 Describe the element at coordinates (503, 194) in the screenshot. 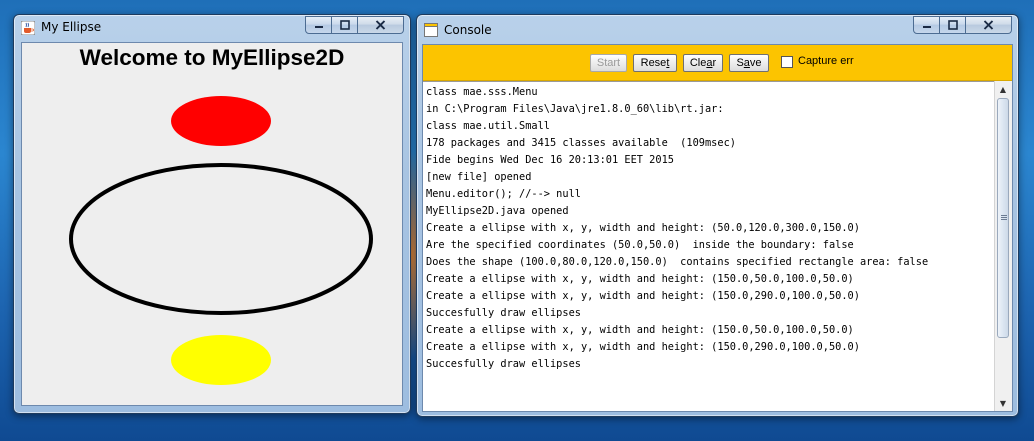

I see `console-line: Menu.editor(); //--> null` at that location.